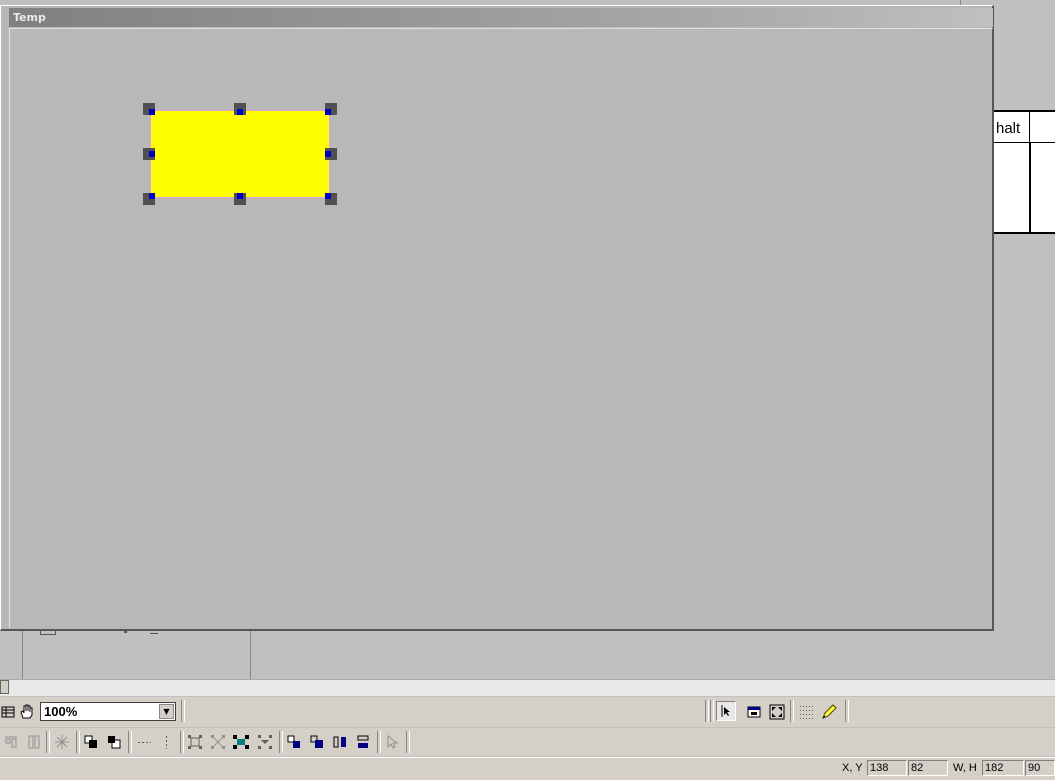 Image resolution: width=1055 pixels, height=780 pixels. I want to click on resize-handle-bottom, so click(240, 199).